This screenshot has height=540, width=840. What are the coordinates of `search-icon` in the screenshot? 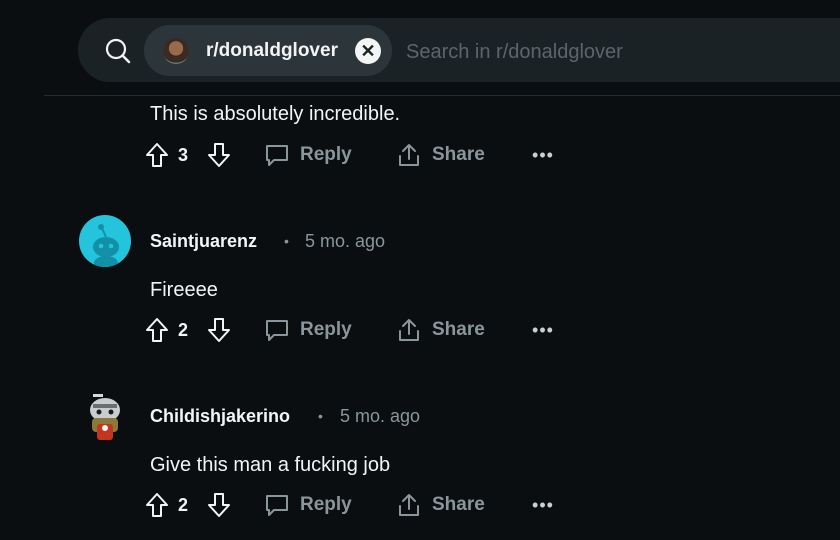 It's located at (118, 51).